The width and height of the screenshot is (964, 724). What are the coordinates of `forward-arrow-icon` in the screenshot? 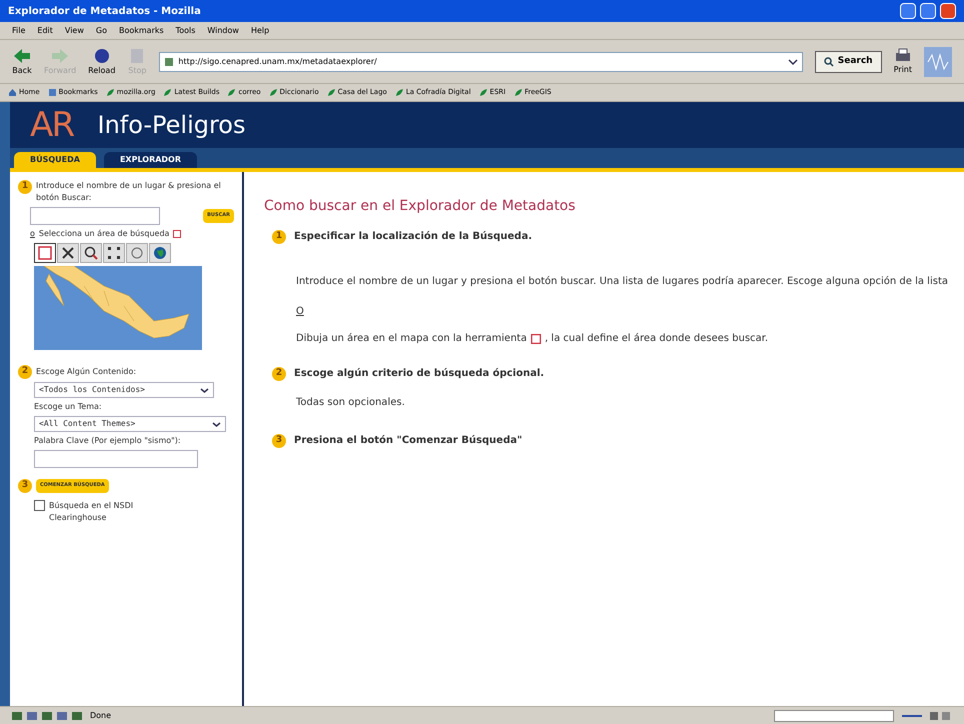 It's located at (60, 55).